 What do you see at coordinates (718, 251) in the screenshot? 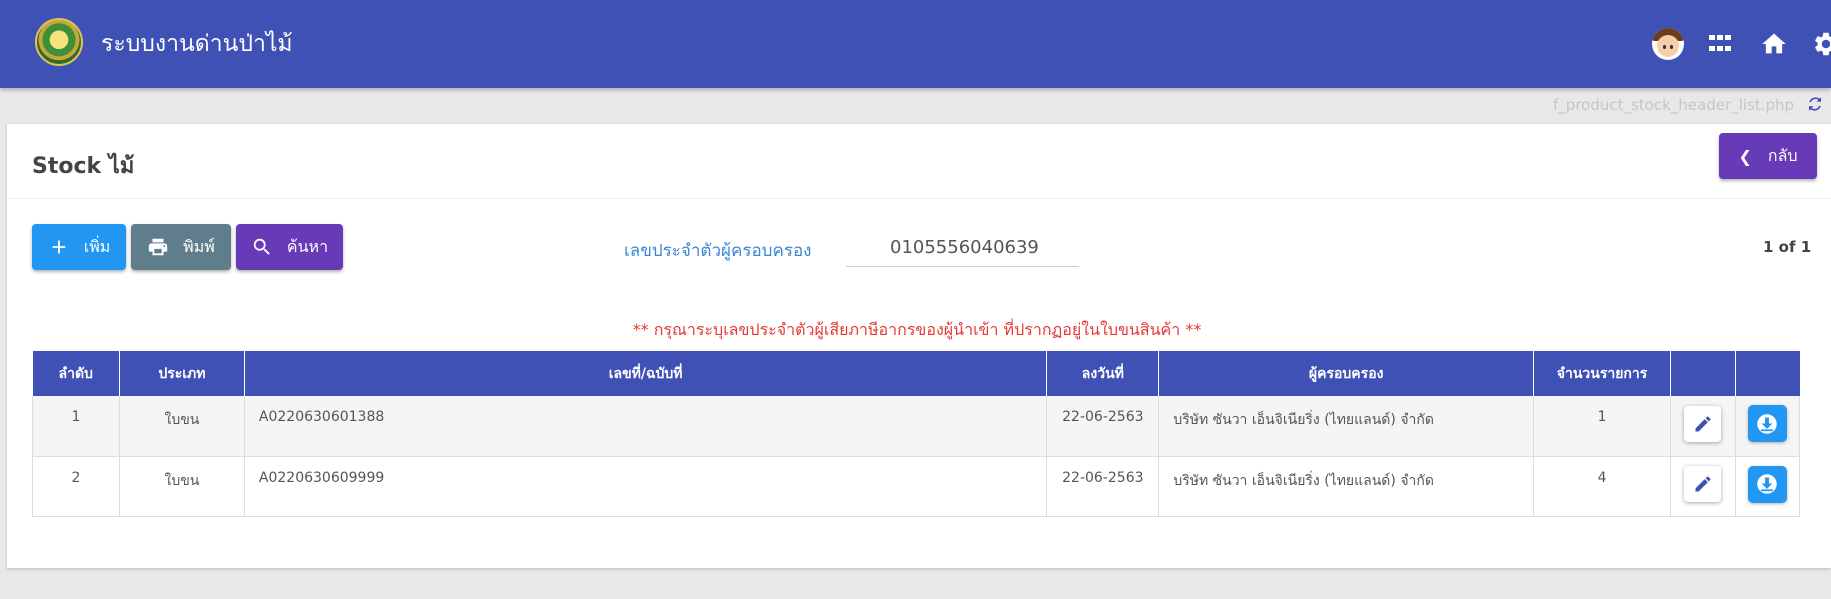
I see `tax-id-label: เลขประจำตัวผู้ครอบครอง` at bounding box center [718, 251].